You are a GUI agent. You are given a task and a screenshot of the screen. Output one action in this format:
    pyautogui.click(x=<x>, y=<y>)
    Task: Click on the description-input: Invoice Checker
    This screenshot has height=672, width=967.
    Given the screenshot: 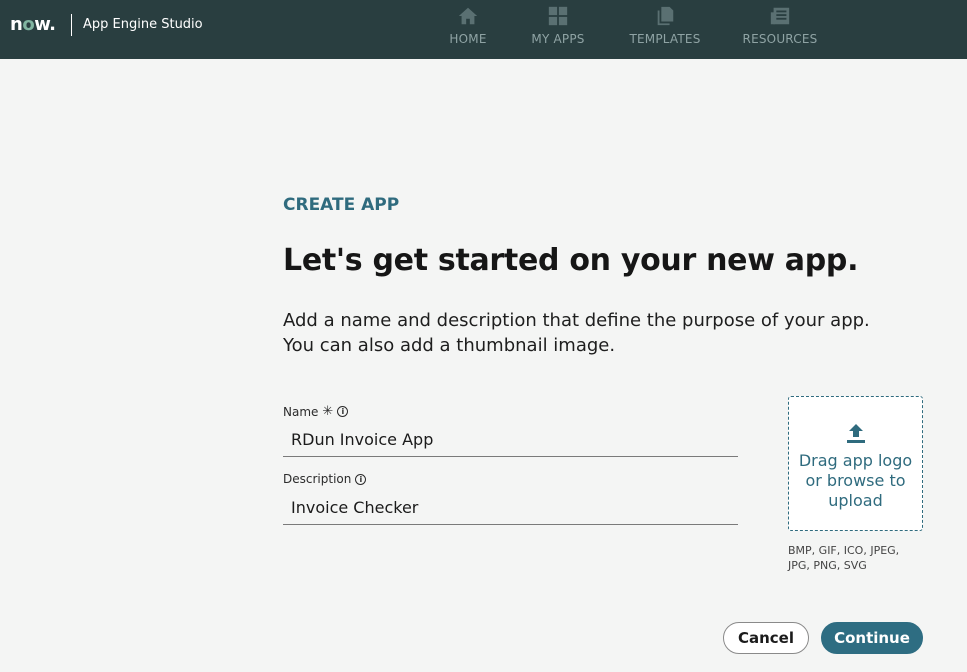 What is the action you would take?
    pyautogui.click(x=510, y=508)
    